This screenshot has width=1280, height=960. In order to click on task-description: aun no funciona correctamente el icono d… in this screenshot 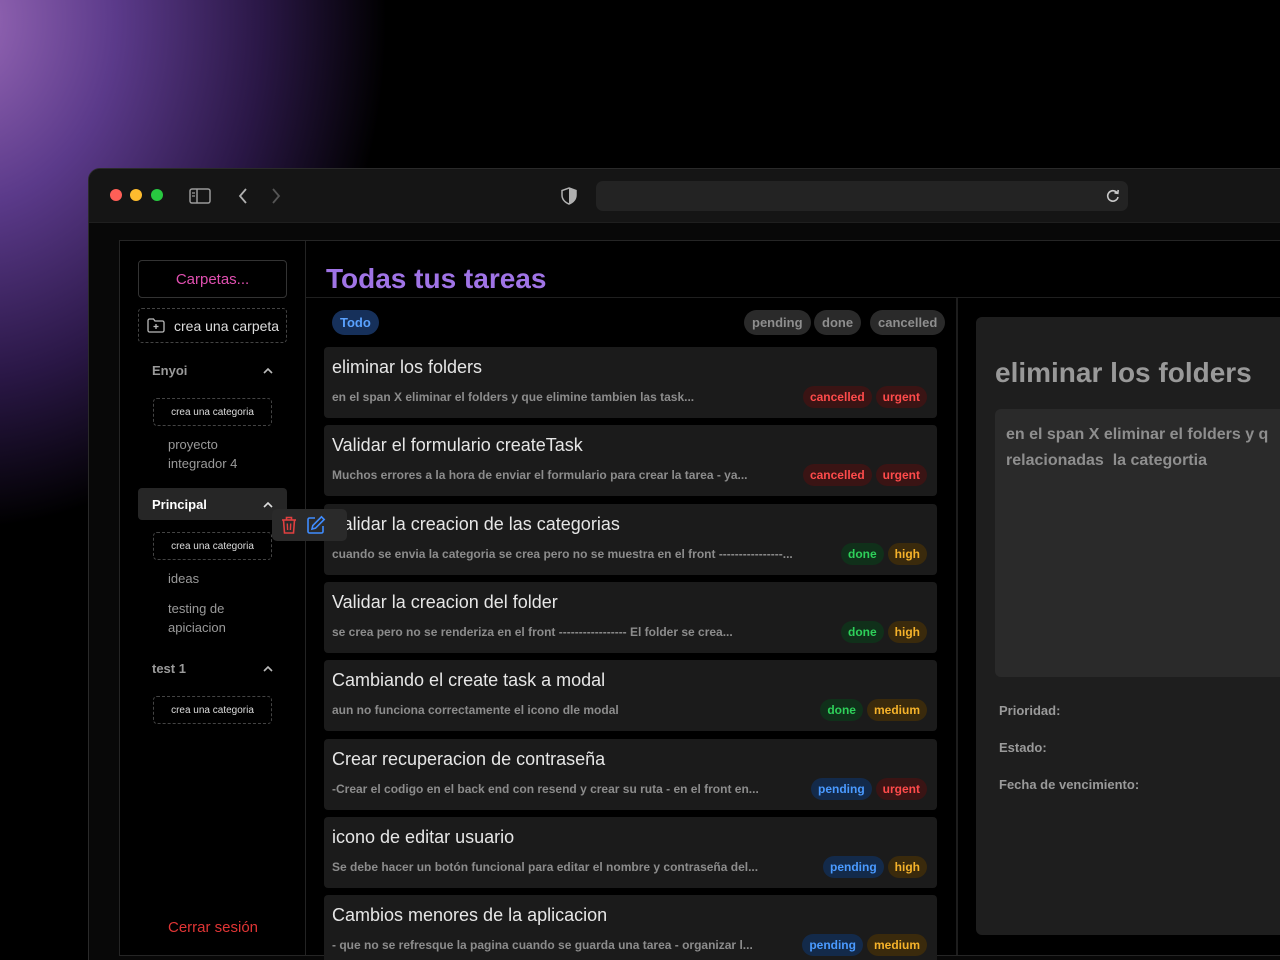, I will do `click(475, 710)`.